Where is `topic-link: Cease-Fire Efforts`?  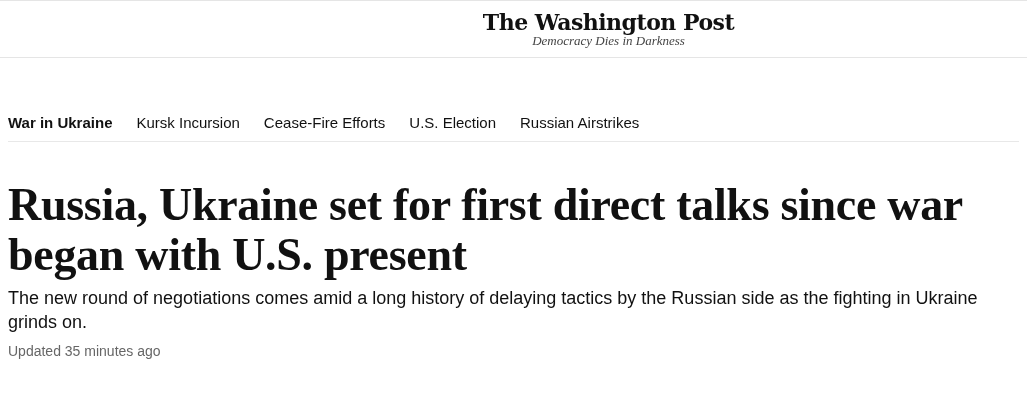 topic-link: Cease-Fire Efforts is located at coordinates (324, 122).